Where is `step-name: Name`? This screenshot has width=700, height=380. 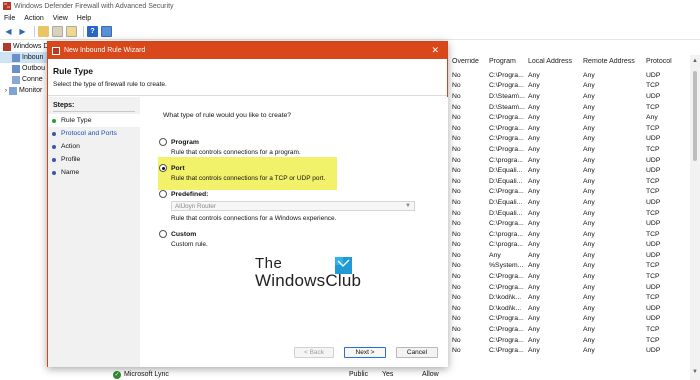 step-name: Name is located at coordinates (94, 172).